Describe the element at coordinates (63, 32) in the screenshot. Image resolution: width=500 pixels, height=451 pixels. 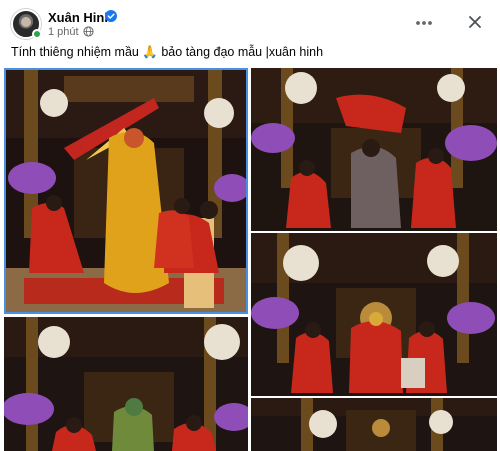
I see `post-timestamp: 1 phút` at that location.